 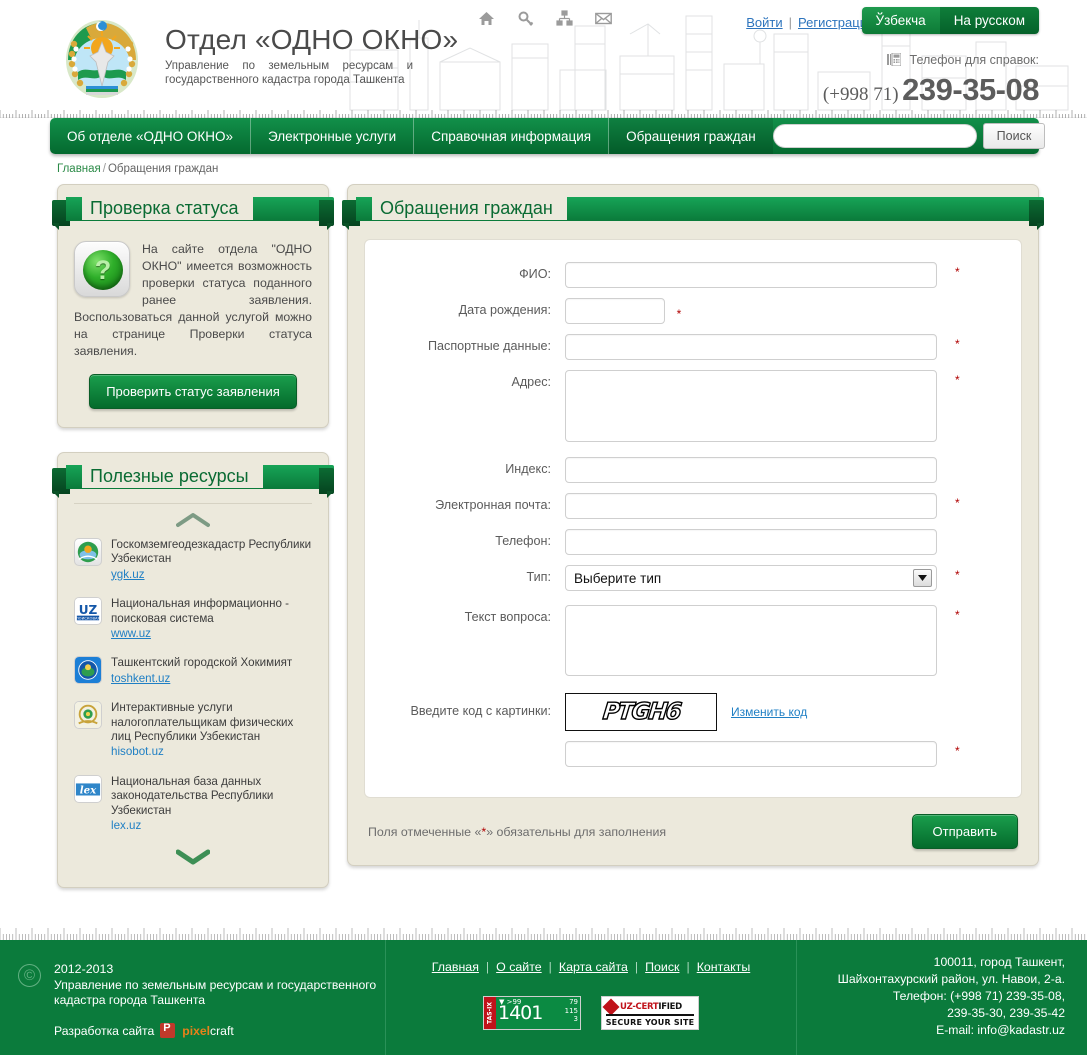 What do you see at coordinates (751, 640) in the screenshot?
I see `question-textarea` at bounding box center [751, 640].